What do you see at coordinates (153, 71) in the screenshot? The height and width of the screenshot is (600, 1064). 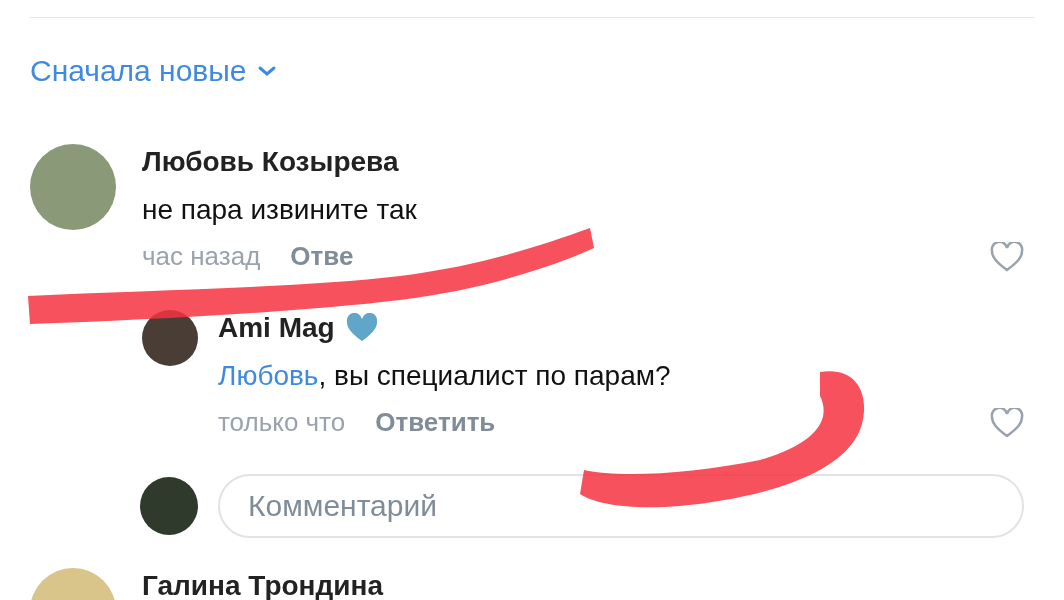 I see `sort-dropdown: Сначала новые` at bounding box center [153, 71].